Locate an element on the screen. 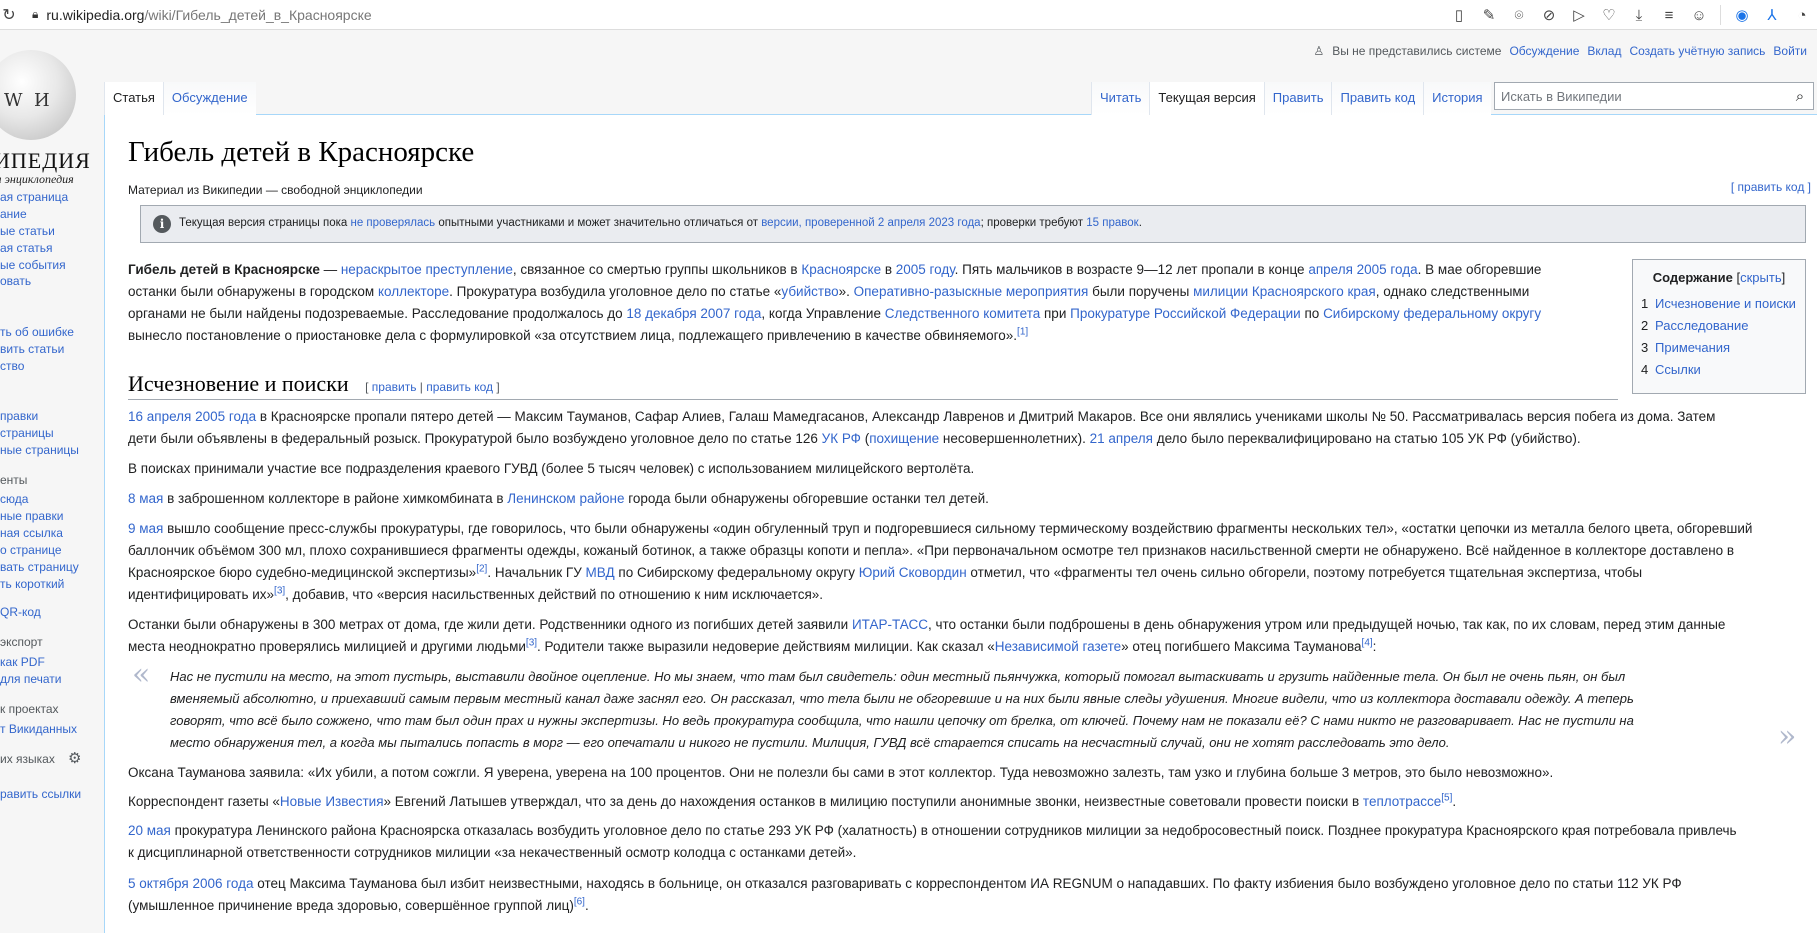 Image resolution: width=1817 pixels, height=933 pixels. sidebar-item-what-links-here: сюда is located at coordinates (14, 499).